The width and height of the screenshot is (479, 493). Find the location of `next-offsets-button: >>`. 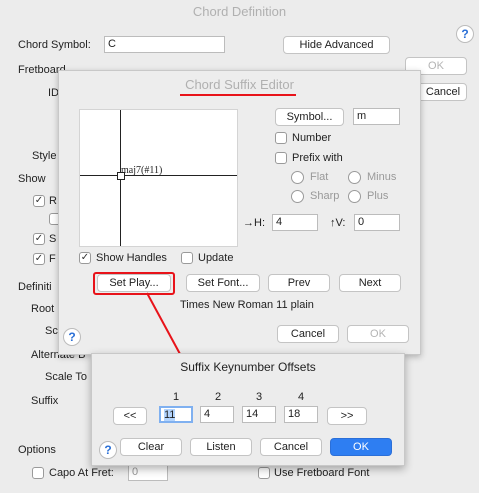

next-offsets-button: >> is located at coordinates (347, 416).